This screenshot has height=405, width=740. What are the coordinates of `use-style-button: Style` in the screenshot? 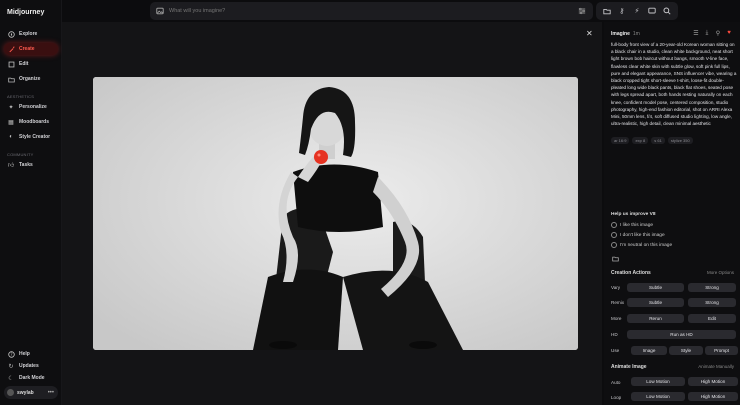 It's located at (686, 350).